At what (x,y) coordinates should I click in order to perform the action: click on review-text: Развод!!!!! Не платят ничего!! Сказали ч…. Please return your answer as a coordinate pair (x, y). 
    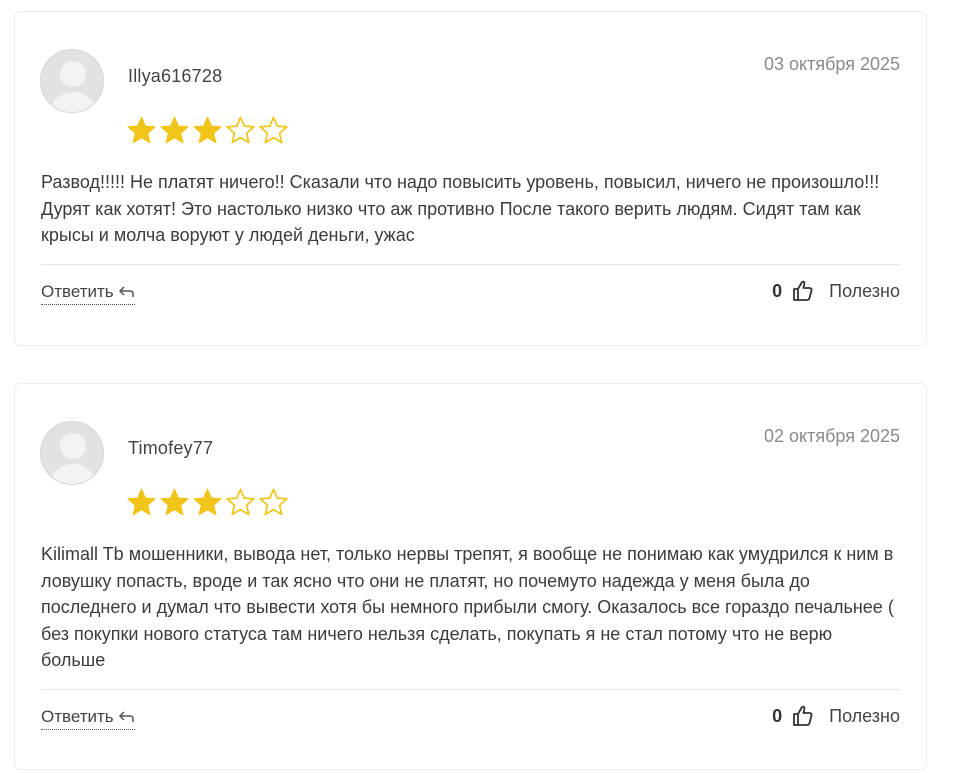
    Looking at the image, I should click on (460, 208).